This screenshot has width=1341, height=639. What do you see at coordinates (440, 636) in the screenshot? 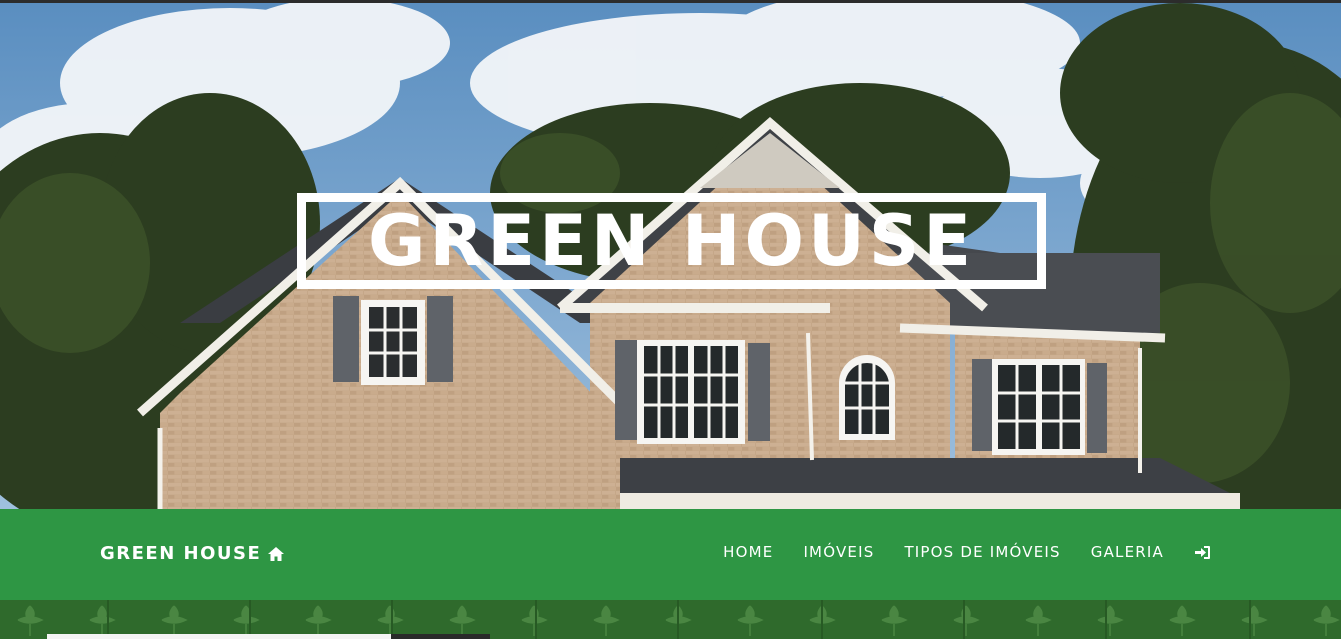
I see `content-card-edge-dark` at bounding box center [440, 636].